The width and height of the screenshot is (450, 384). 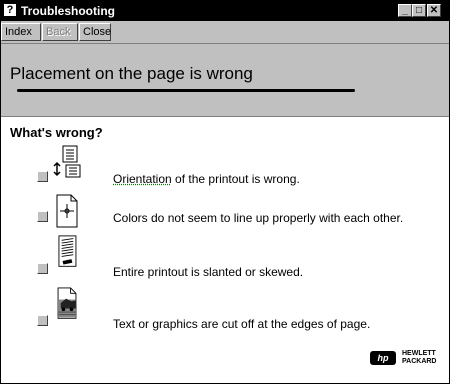 I want to click on option-text-orientation: Orientation of the printout is wrong., so click(x=206, y=179).